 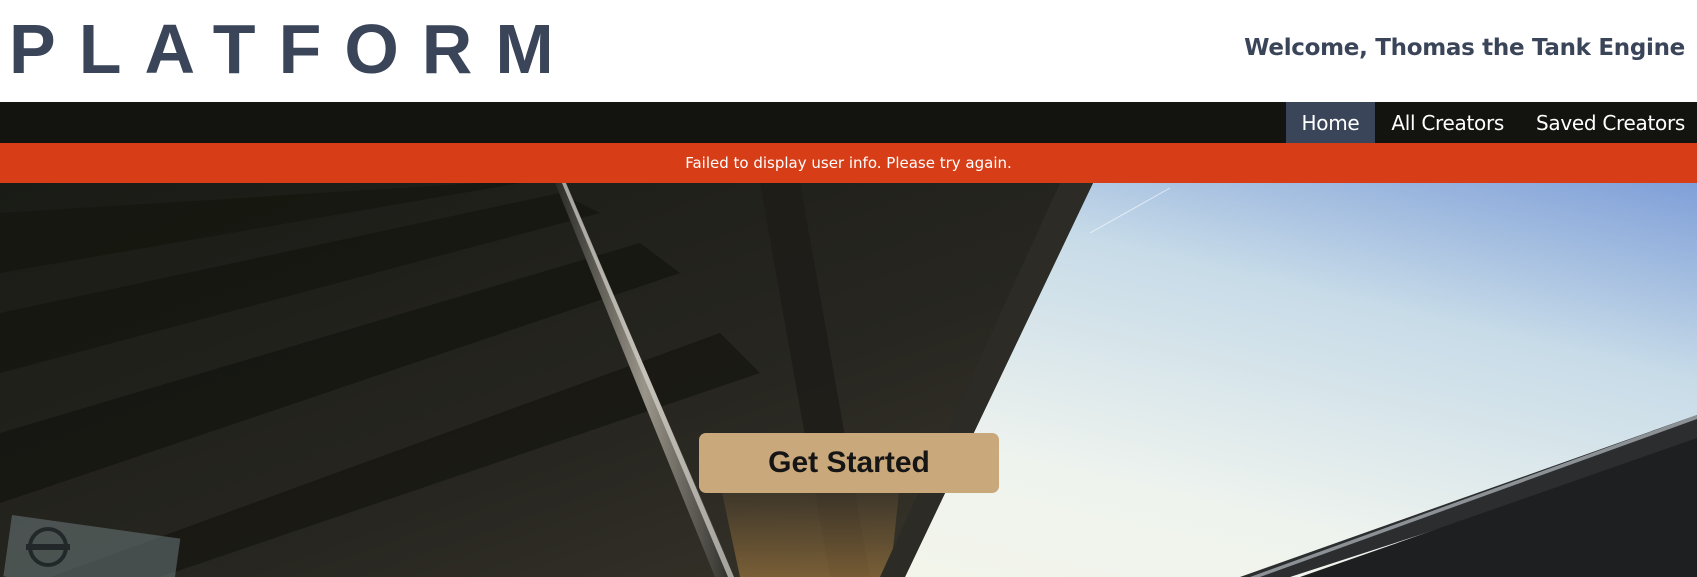 What do you see at coordinates (848, 122) in the screenshot?
I see `main-nav: Home All Creators Saved Creators` at bounding box center [848, 122].